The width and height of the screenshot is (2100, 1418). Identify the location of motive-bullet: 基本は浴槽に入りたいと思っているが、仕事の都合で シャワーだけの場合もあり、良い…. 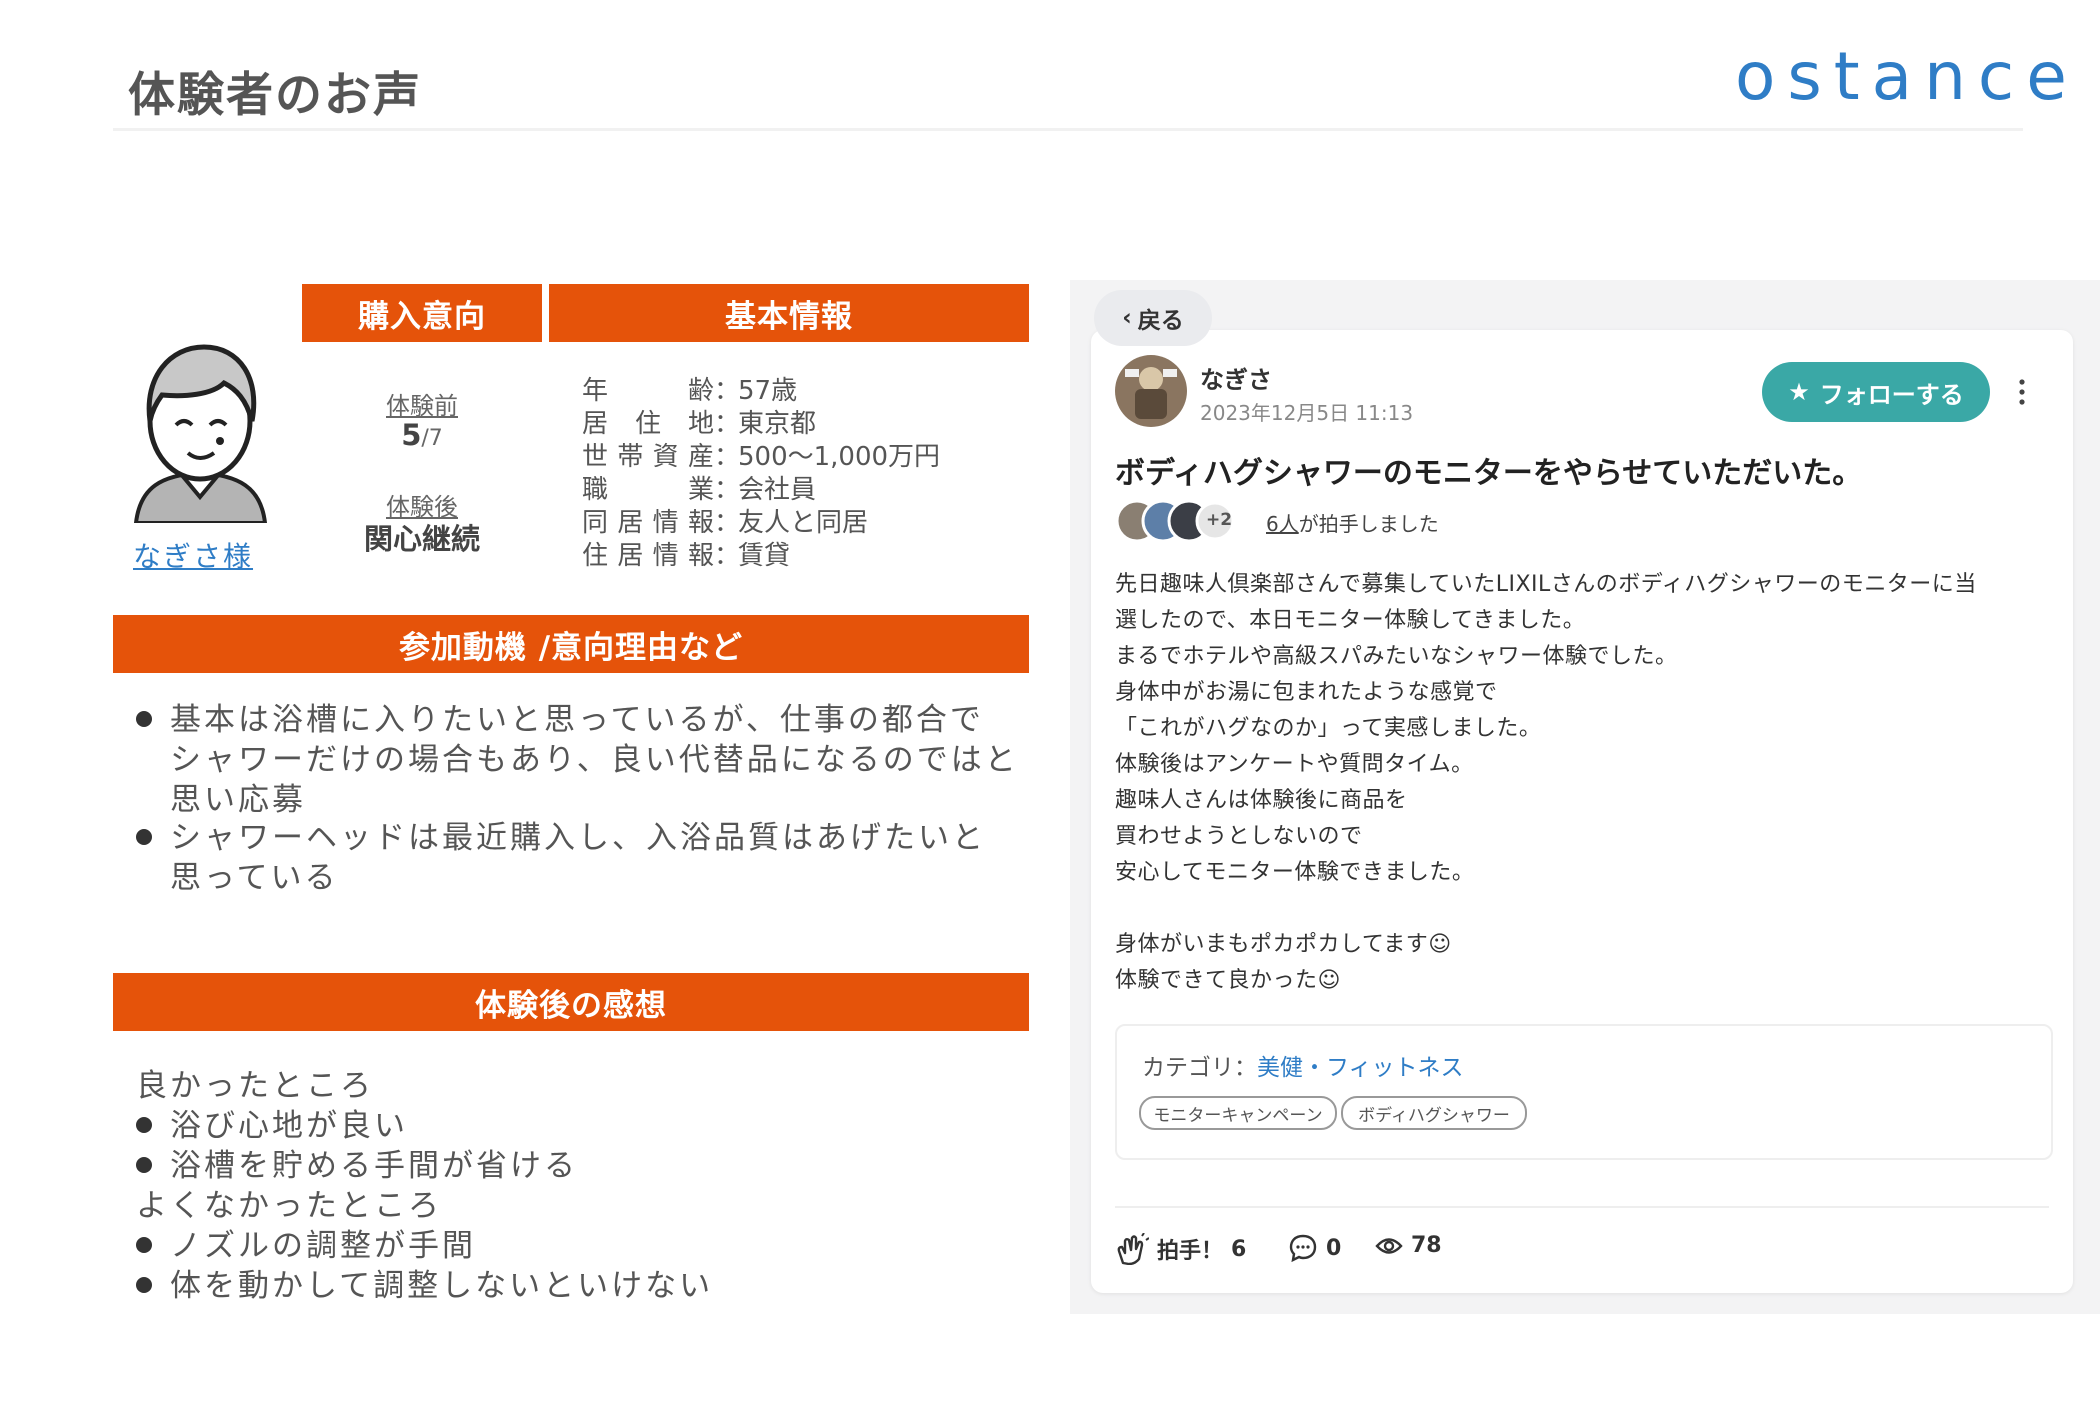
(577, 760).